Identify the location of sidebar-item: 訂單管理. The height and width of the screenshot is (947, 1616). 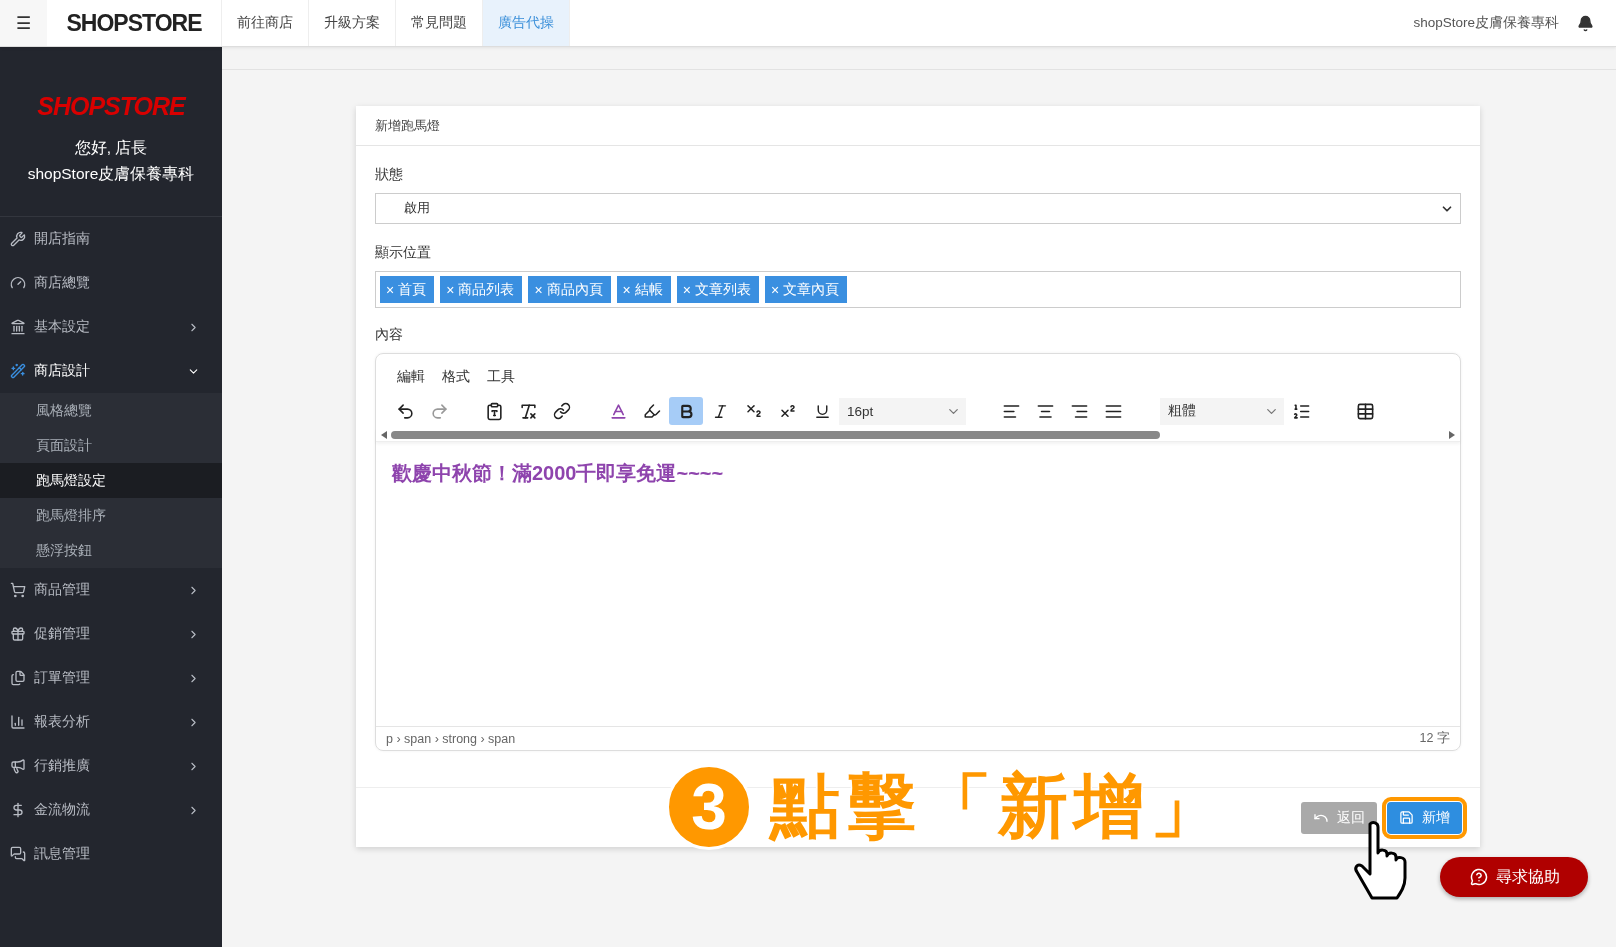
(111, 678).